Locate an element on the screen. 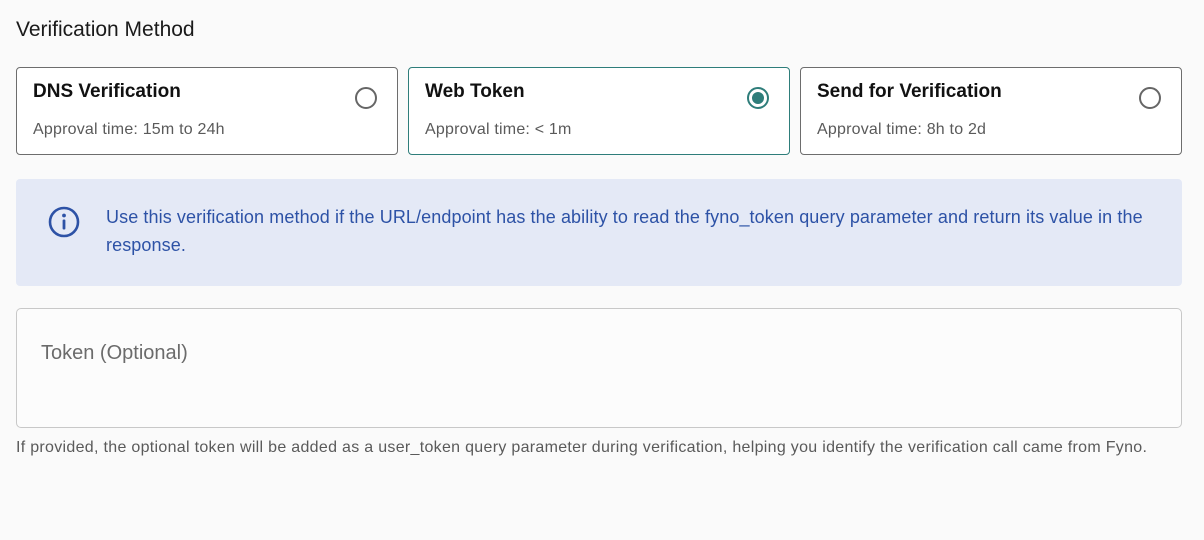  token-input is located at coordinates (591, 353).